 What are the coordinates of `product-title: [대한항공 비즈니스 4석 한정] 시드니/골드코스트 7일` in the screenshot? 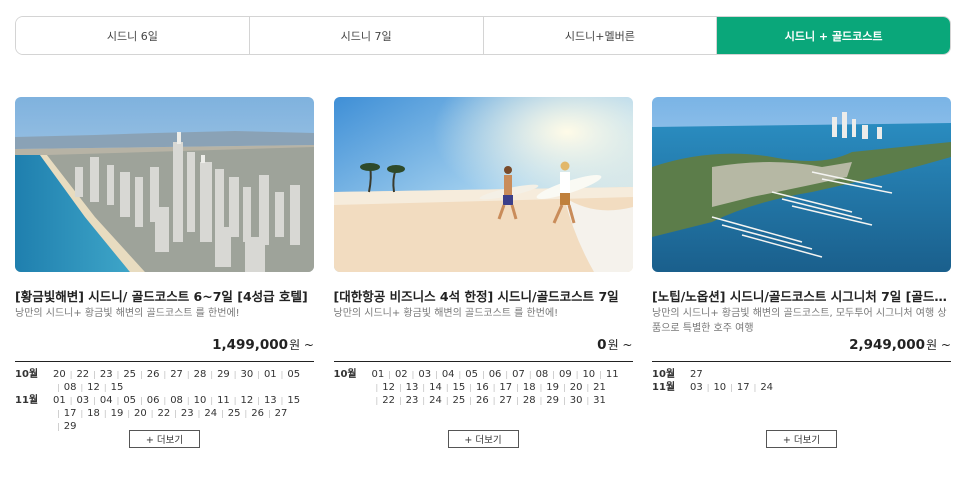 It's located at (483, 294).